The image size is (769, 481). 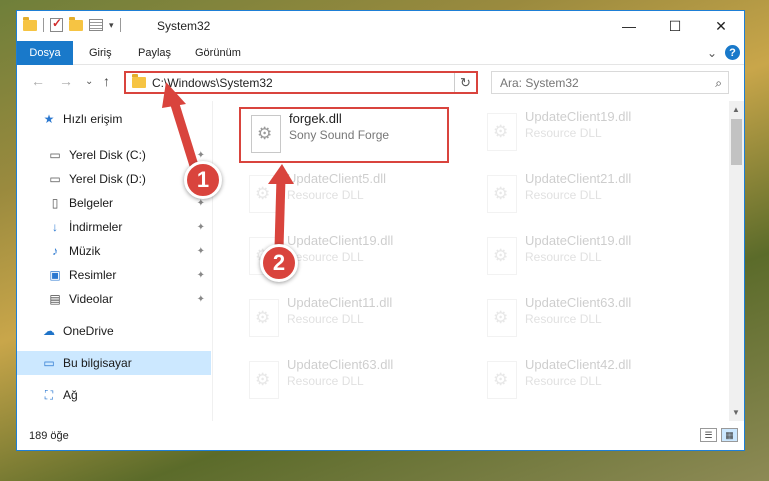 I want to click on properties-check-icon, so click(x=56, y=24).